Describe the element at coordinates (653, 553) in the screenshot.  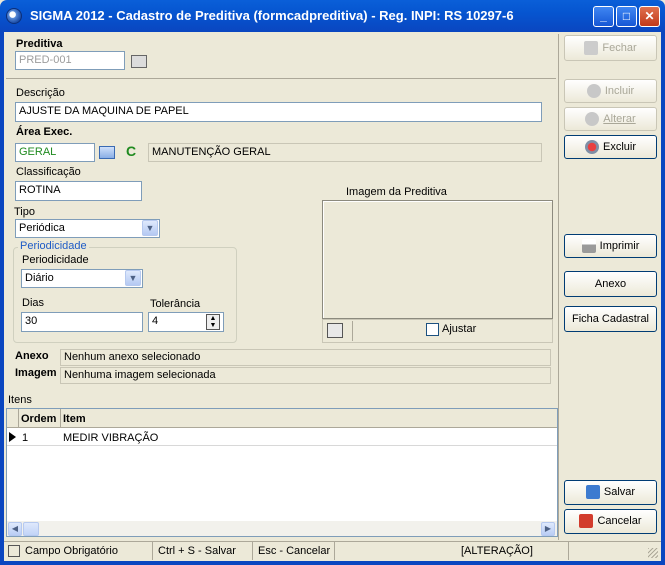
I see `resize-grip-icon` at that location.